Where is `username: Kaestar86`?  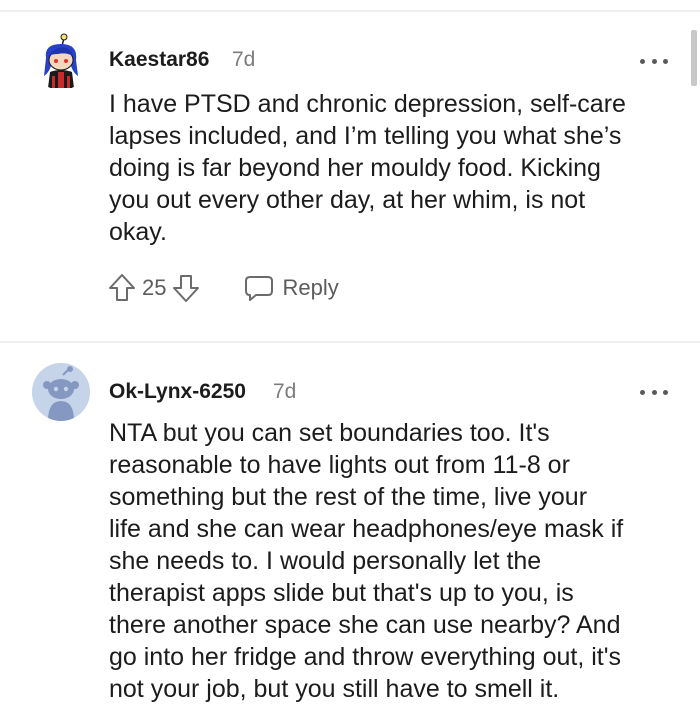 username: Kaestar86 is located at coordinates (159, 60).